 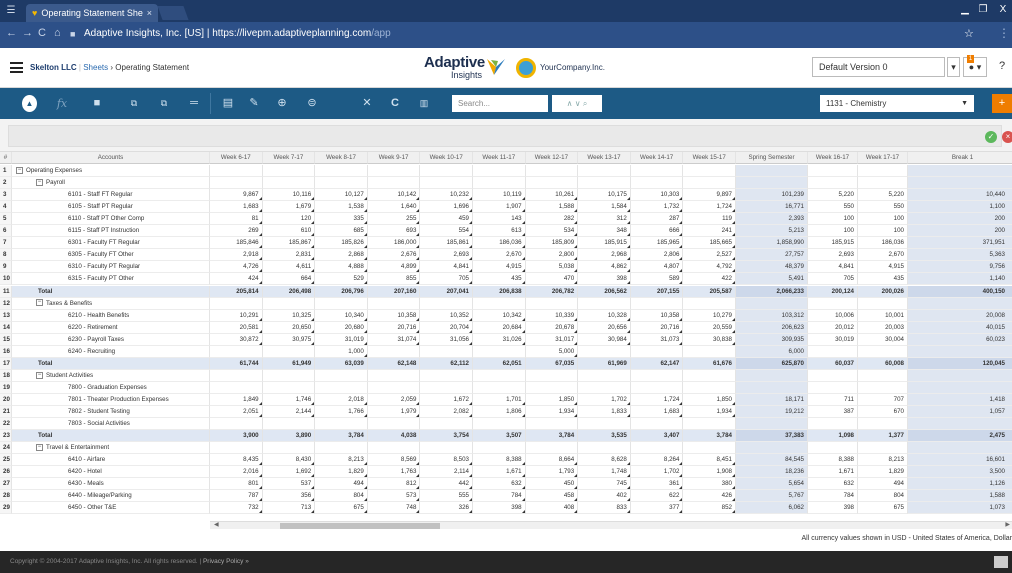 What do you see at coordinates (552, 472) in the screenshot?
I see `value-cell: 1,793` at bounding box center [552, 472].